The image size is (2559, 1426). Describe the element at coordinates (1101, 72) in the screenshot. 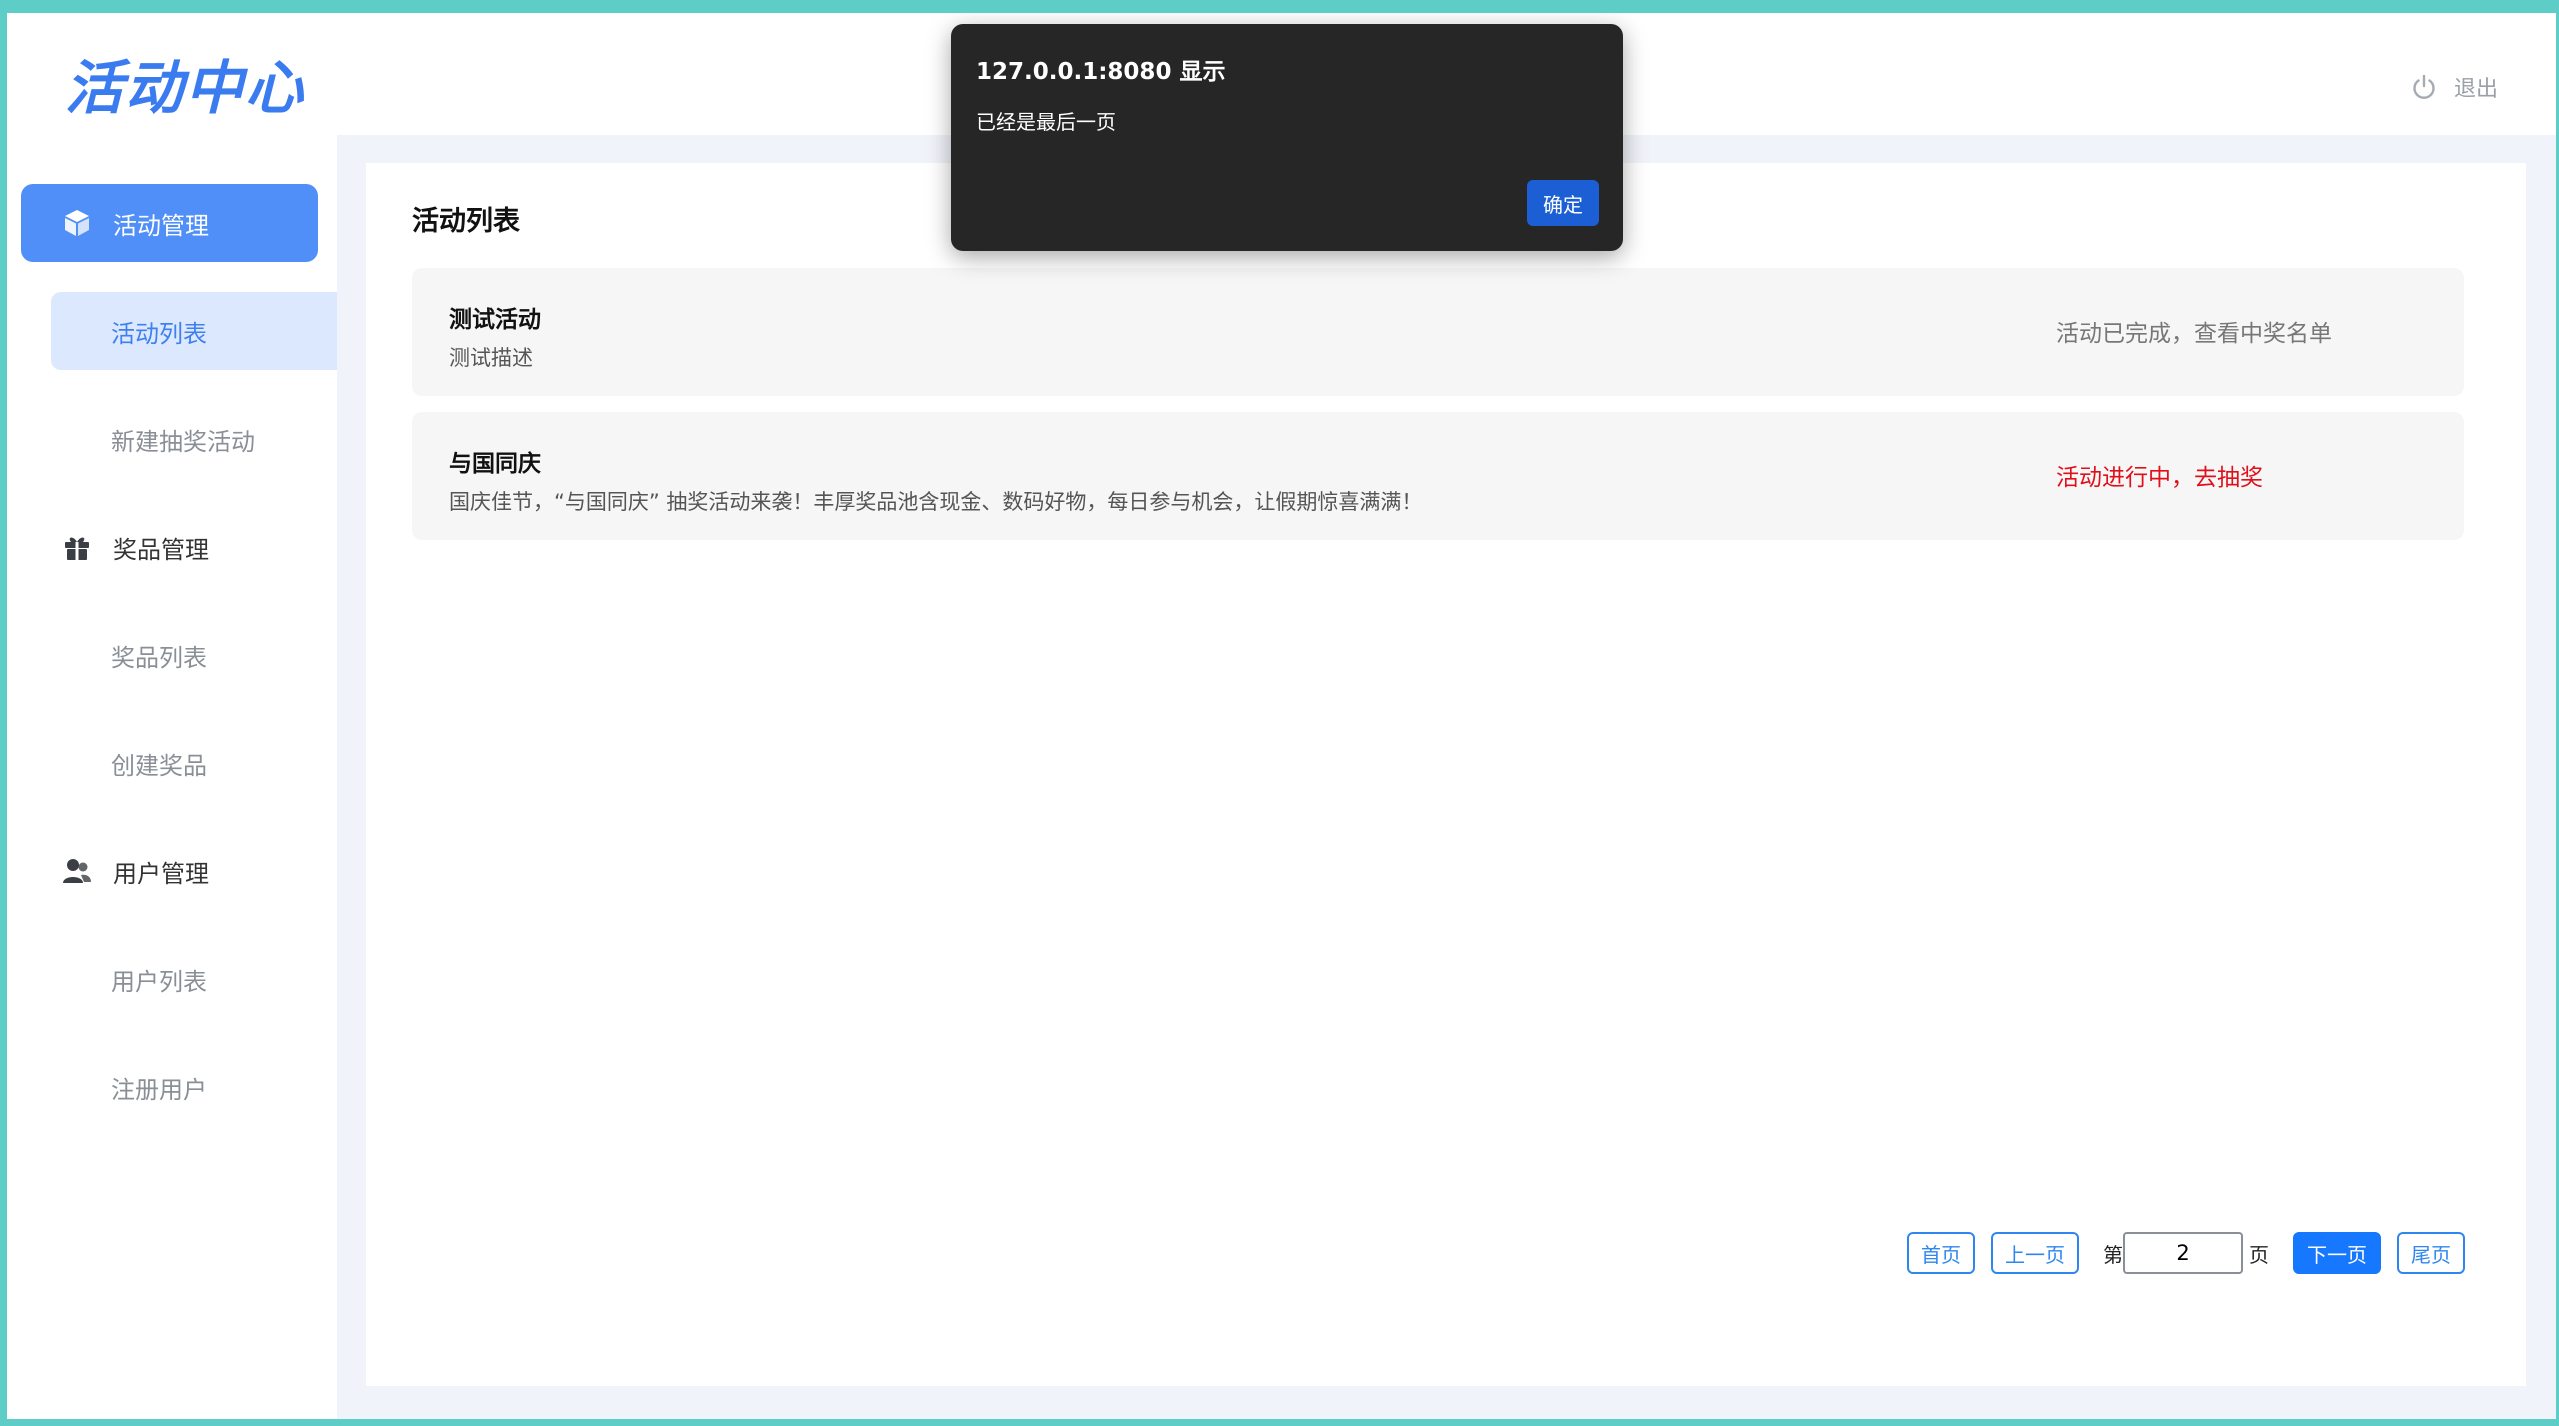

I see `dialog-origin: 127.0.0.1:8080 显示` at that location.